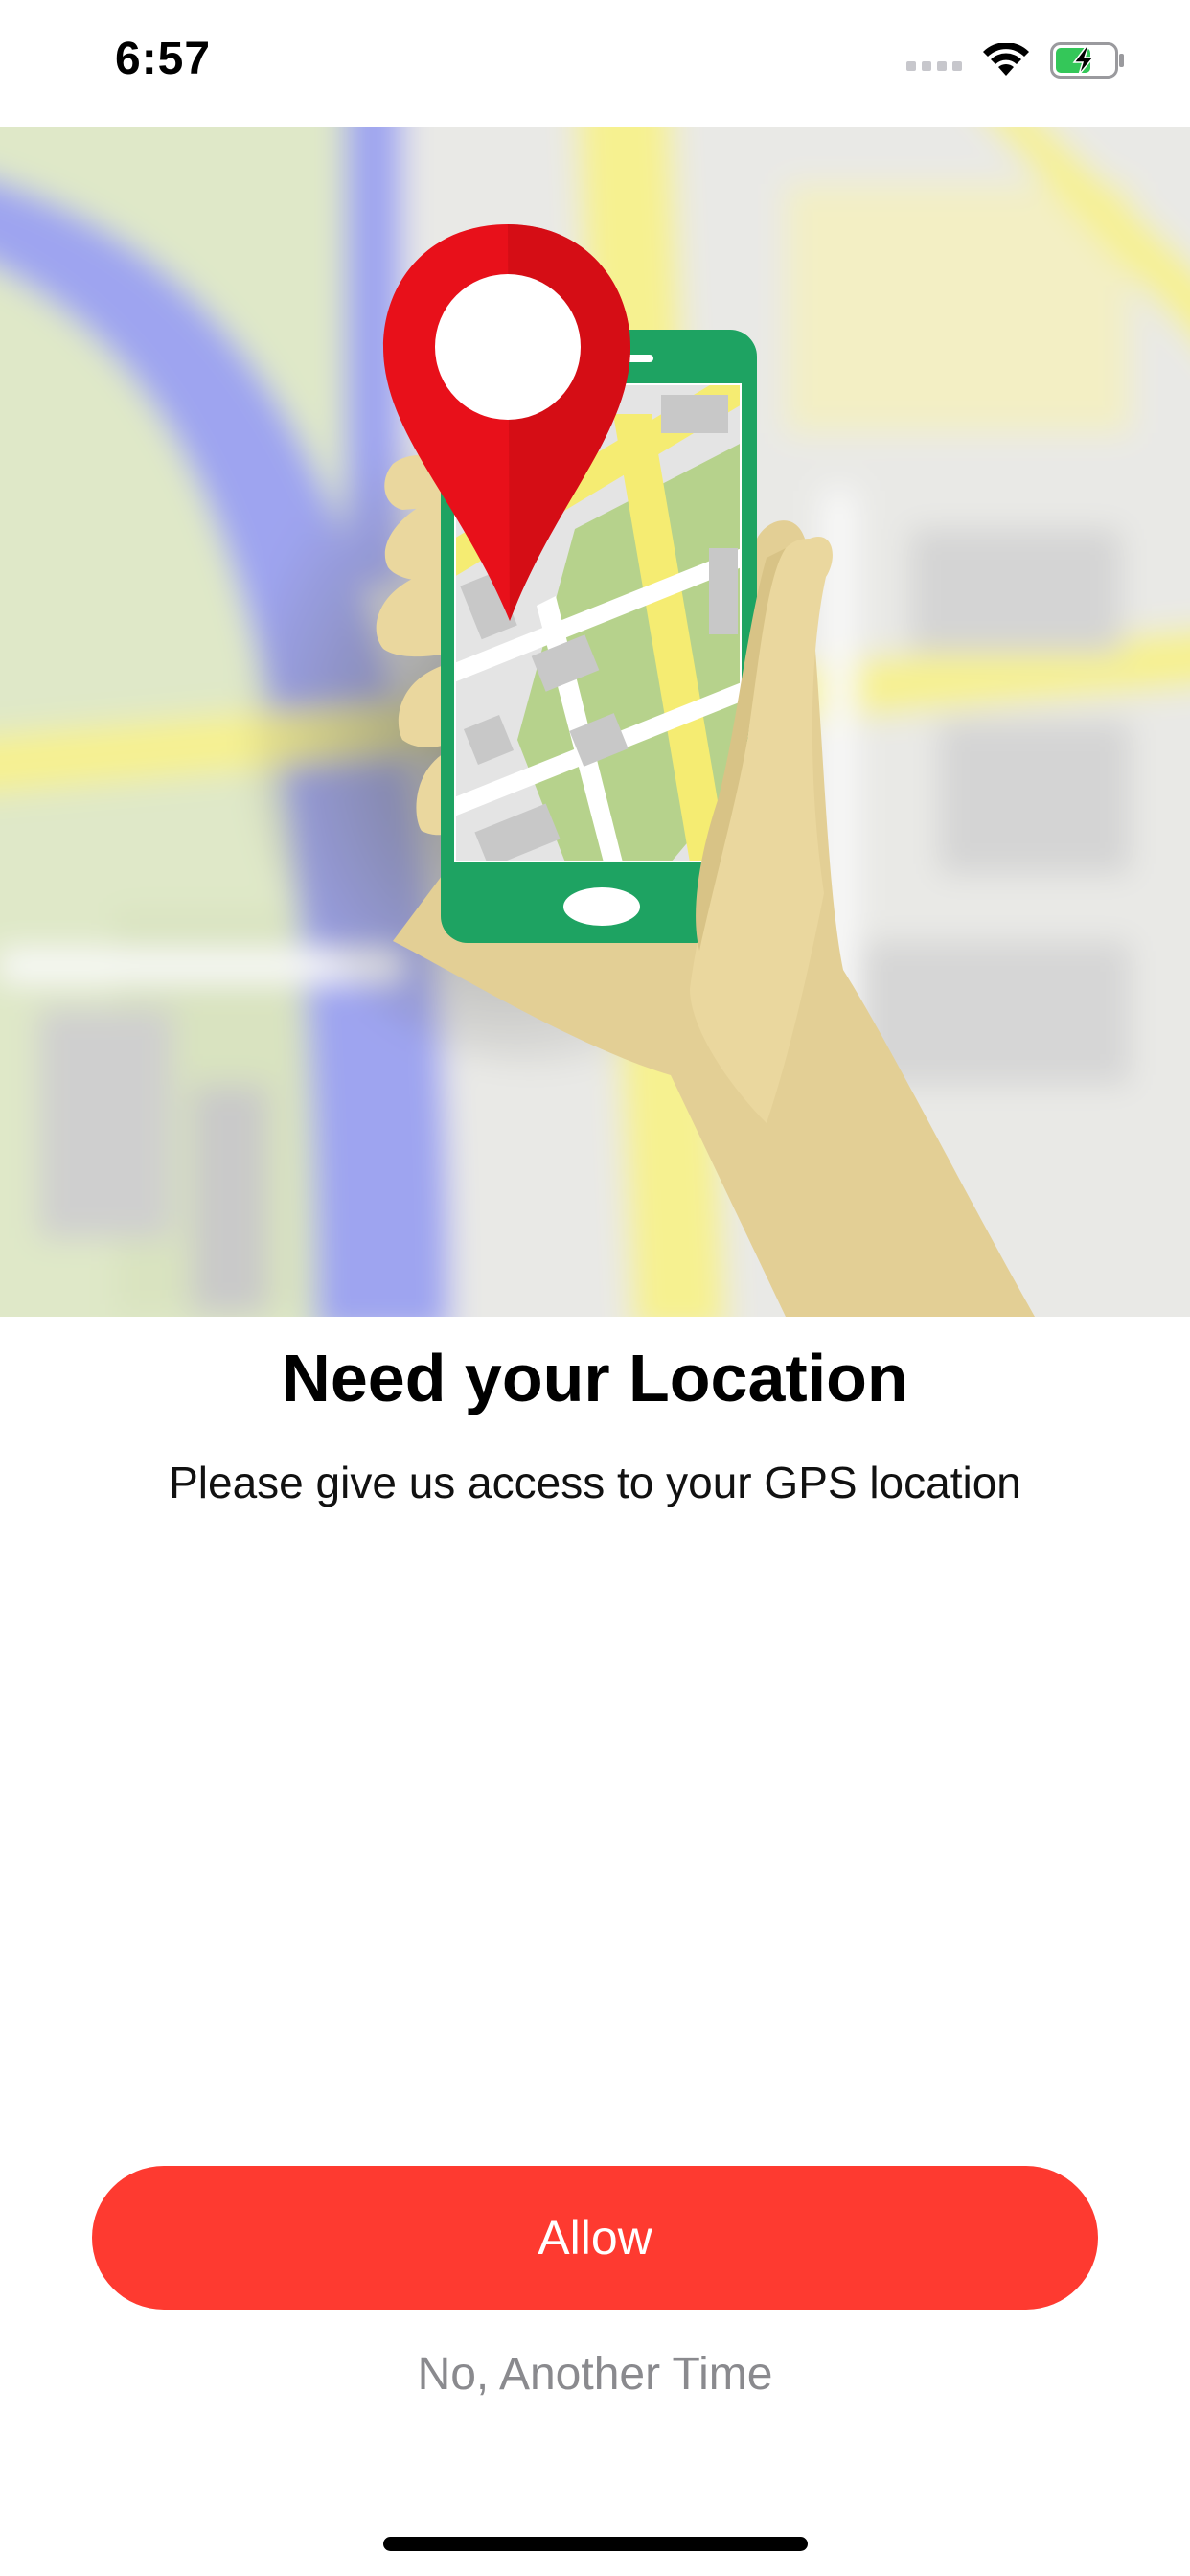  Describe the element at coordinates (1087, 60) in the screenshot. I see `battery-charging-icon` at that location.